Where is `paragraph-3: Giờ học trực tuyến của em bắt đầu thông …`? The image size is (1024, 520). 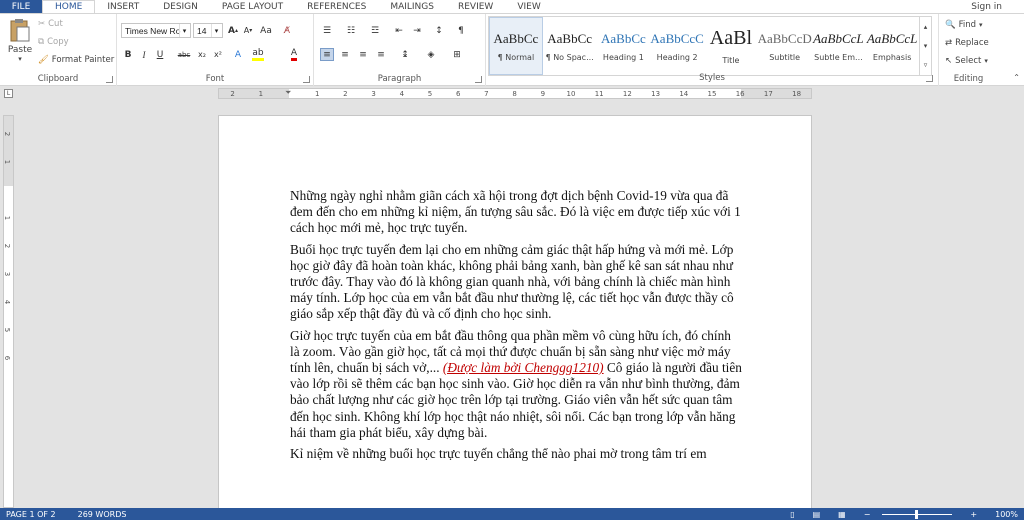
paragraph-3: Giờ học trực tuyến của em bắt đầu thông … is located at coordinates (516, 384).